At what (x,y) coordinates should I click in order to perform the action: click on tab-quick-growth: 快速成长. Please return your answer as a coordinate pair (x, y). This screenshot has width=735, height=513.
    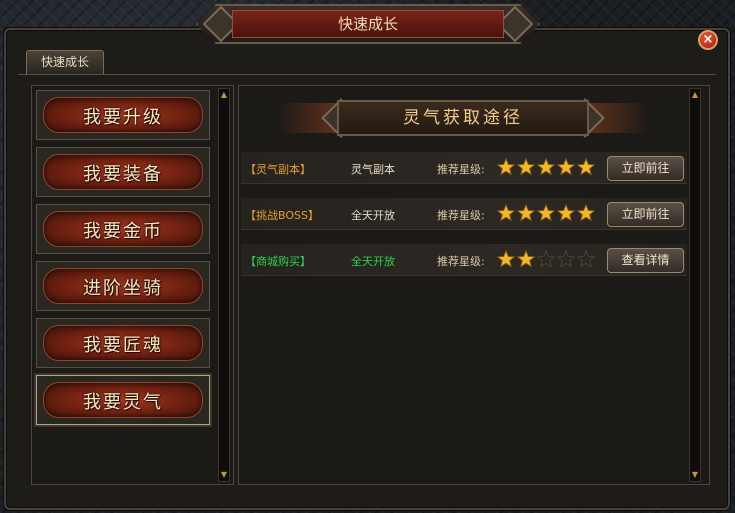
    Looking at the image, I should click on (65, 62).